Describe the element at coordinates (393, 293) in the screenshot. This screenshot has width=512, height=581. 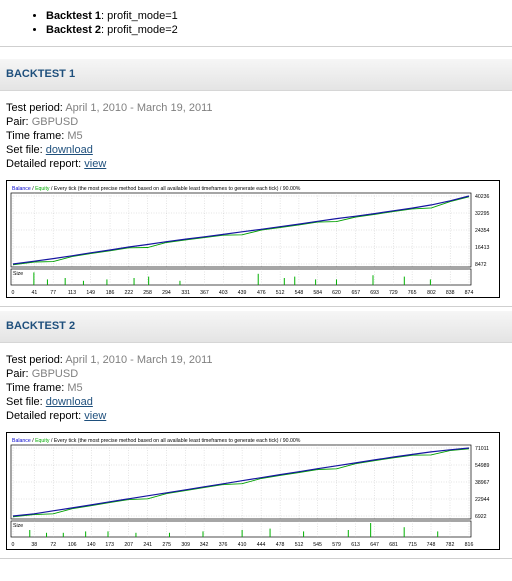
I see `backtest-1-xtick-20: 729` at that location.